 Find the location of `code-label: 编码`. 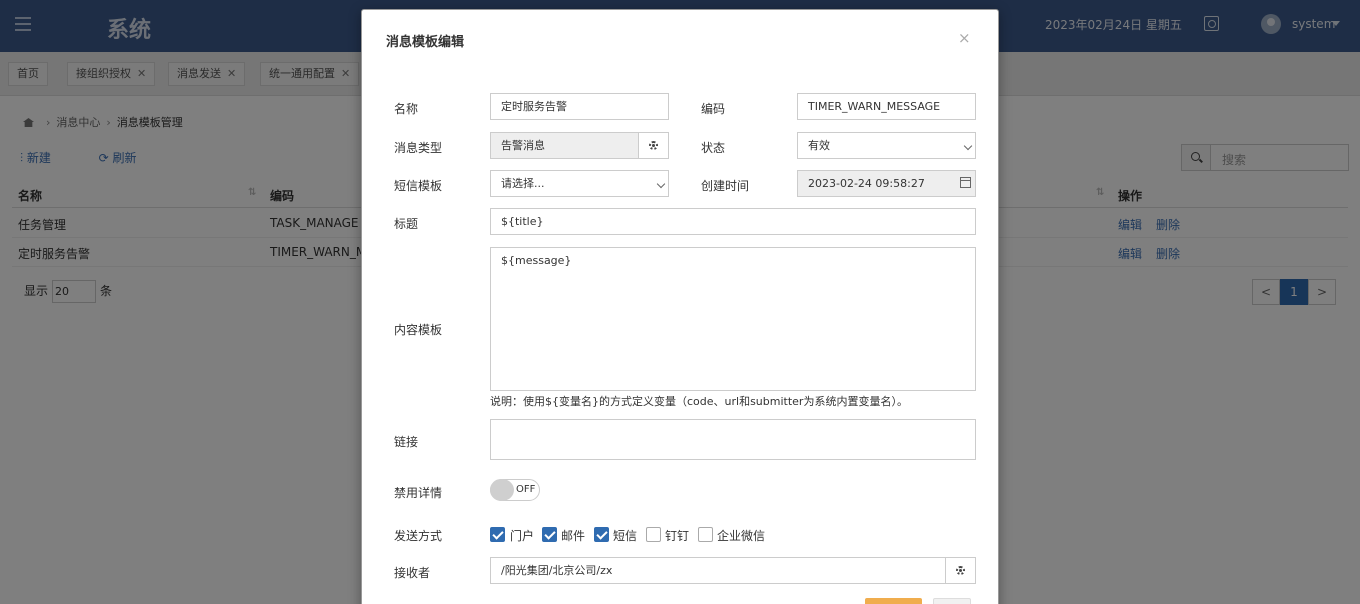

code-label: 编码 is located at coordinates (713, 109).